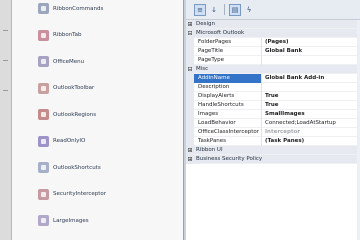  What do you see at coordinates (228, 42) in the screenshot?
I see `property-name: FolderPages` at bounding box center [228, 42].